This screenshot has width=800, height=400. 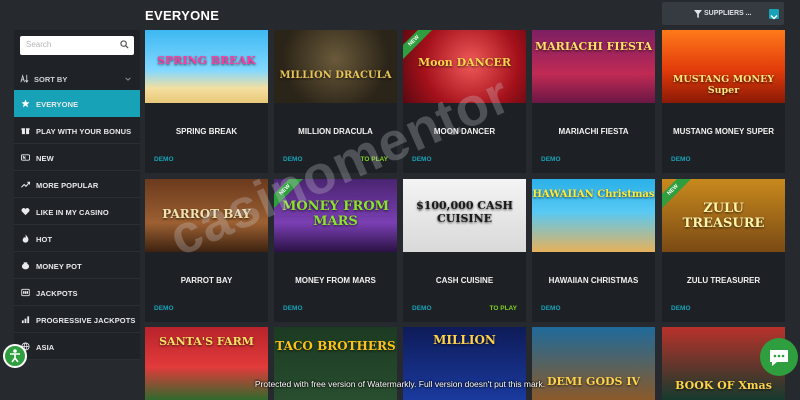 I want to click on game-logo-text: ZULU TREASURE, so click(x=723, y=216).